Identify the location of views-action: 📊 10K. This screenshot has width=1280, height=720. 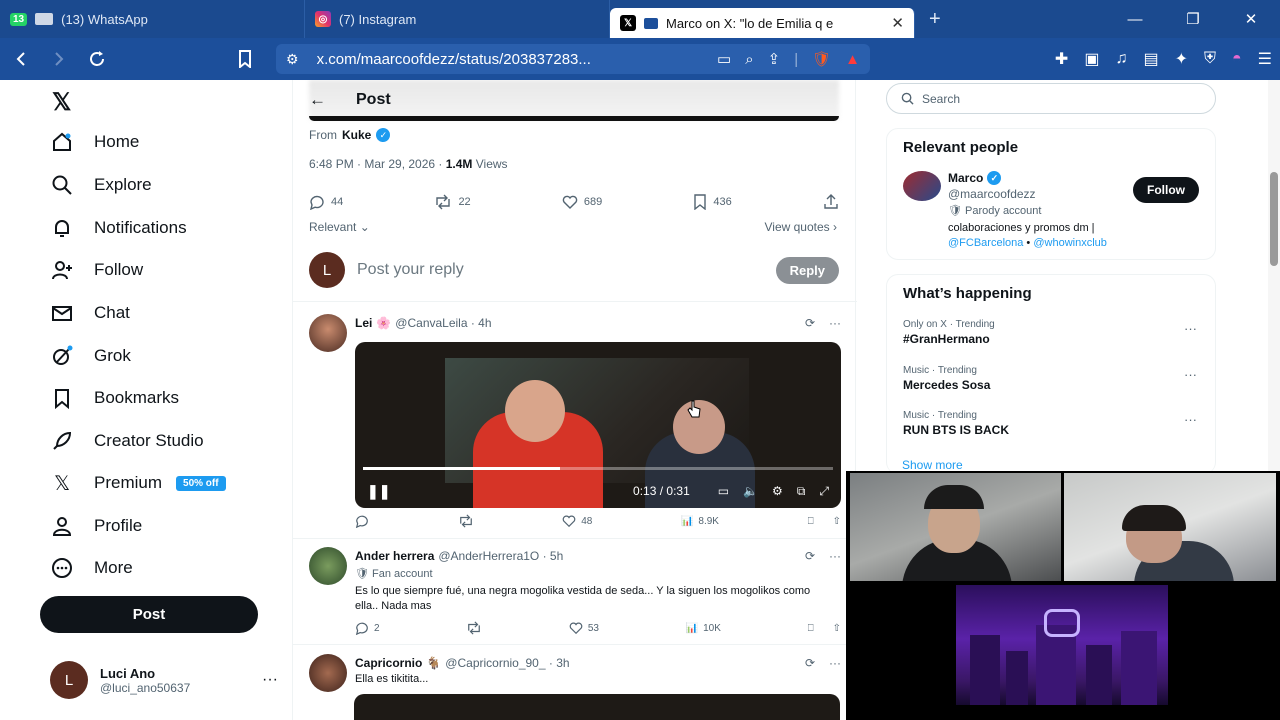
(703, 628).